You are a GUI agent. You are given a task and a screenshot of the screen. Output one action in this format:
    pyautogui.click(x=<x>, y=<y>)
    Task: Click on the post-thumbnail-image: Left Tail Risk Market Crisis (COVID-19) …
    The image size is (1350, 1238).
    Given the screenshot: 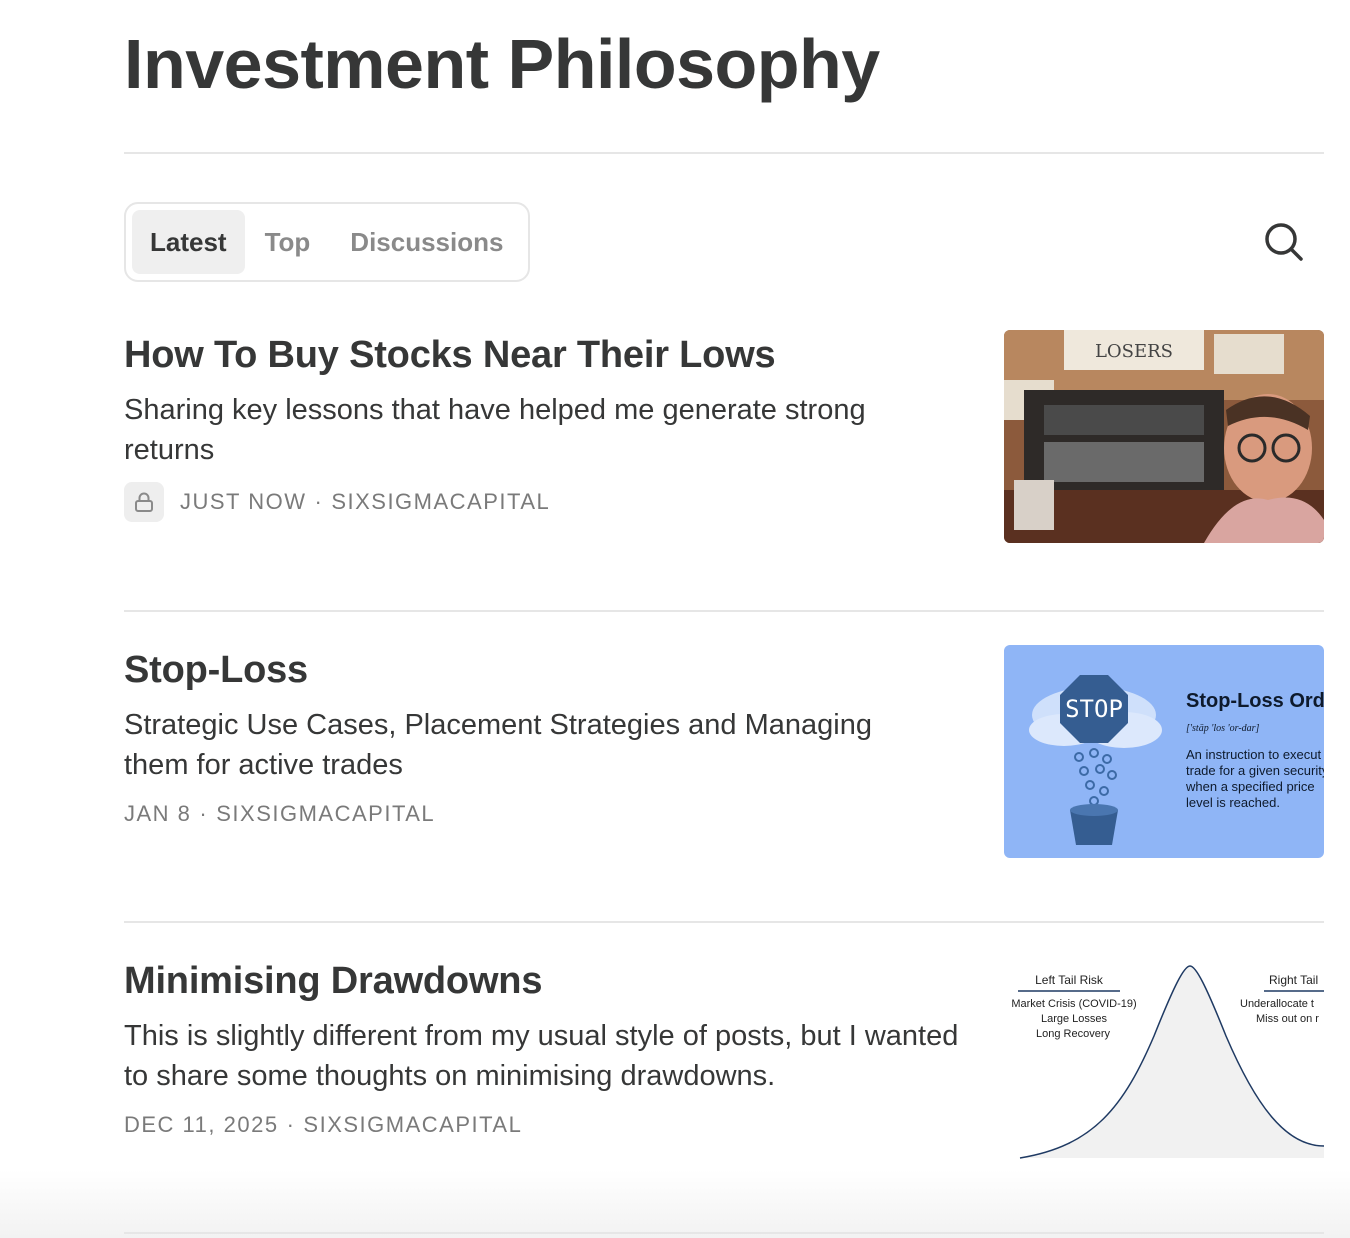 What is the action you would take?
    pyautogui.click(x=1164, y=1062)
    